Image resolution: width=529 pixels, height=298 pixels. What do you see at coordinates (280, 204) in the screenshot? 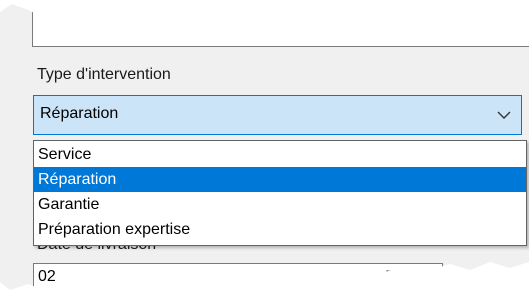
I see `option-garantie: Garantie` at bounding box center [280, 204].